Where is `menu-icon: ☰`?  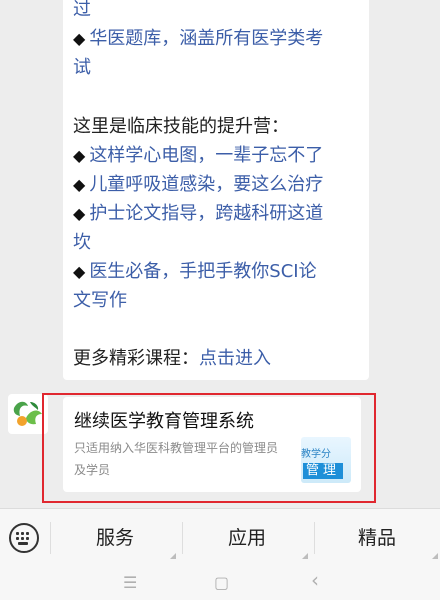
menu-icon: ☰ is located at coordinates (130, 583).